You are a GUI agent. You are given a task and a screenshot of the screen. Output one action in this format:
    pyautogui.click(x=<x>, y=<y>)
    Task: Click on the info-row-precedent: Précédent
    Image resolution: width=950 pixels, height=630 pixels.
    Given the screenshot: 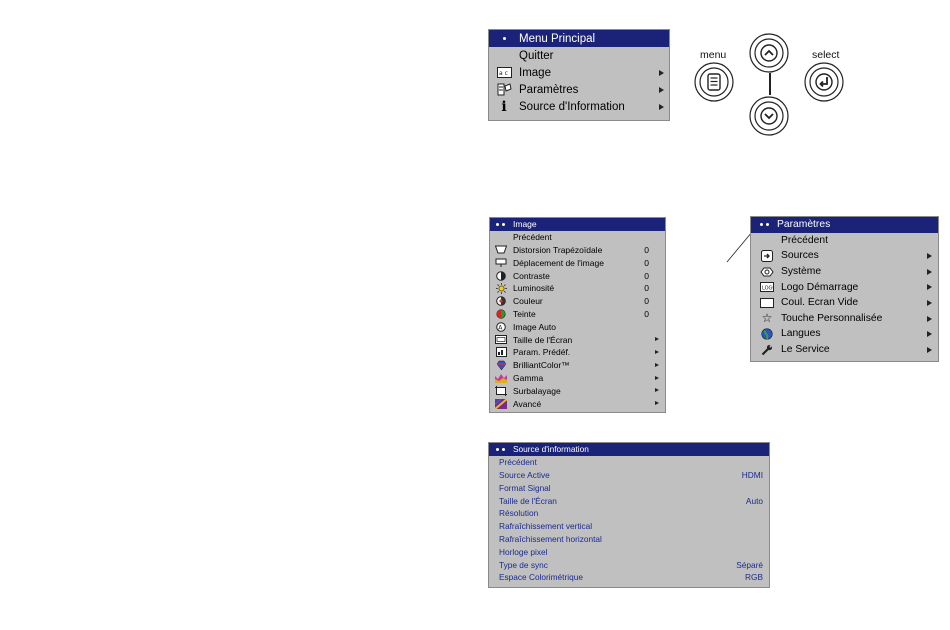 What is the action you would take?
    pyautogui.click(x=629, y=462)
    